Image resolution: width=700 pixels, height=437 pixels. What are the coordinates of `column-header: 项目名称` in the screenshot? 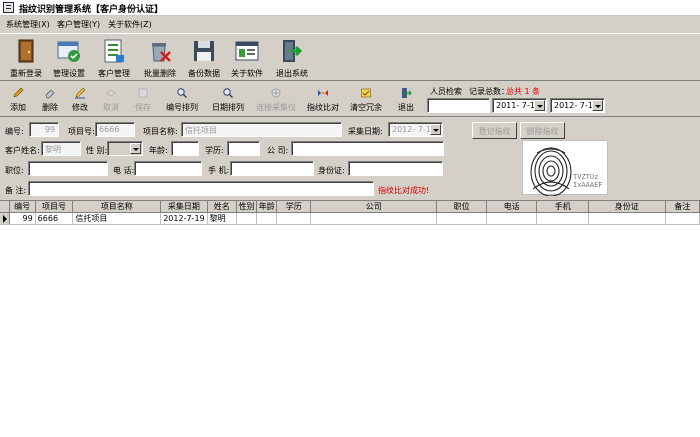 It's located at (117, 207).